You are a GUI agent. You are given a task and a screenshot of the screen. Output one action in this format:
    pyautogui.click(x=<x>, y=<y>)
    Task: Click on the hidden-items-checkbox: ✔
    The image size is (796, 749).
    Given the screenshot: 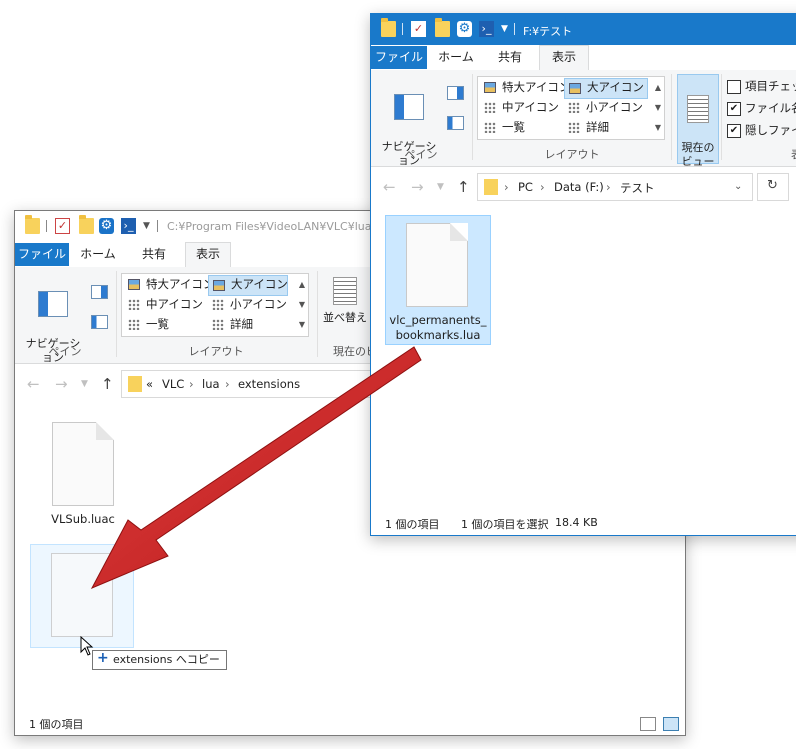 What is the action you would take?
    pyautogui.click(x=734, y=131)
    